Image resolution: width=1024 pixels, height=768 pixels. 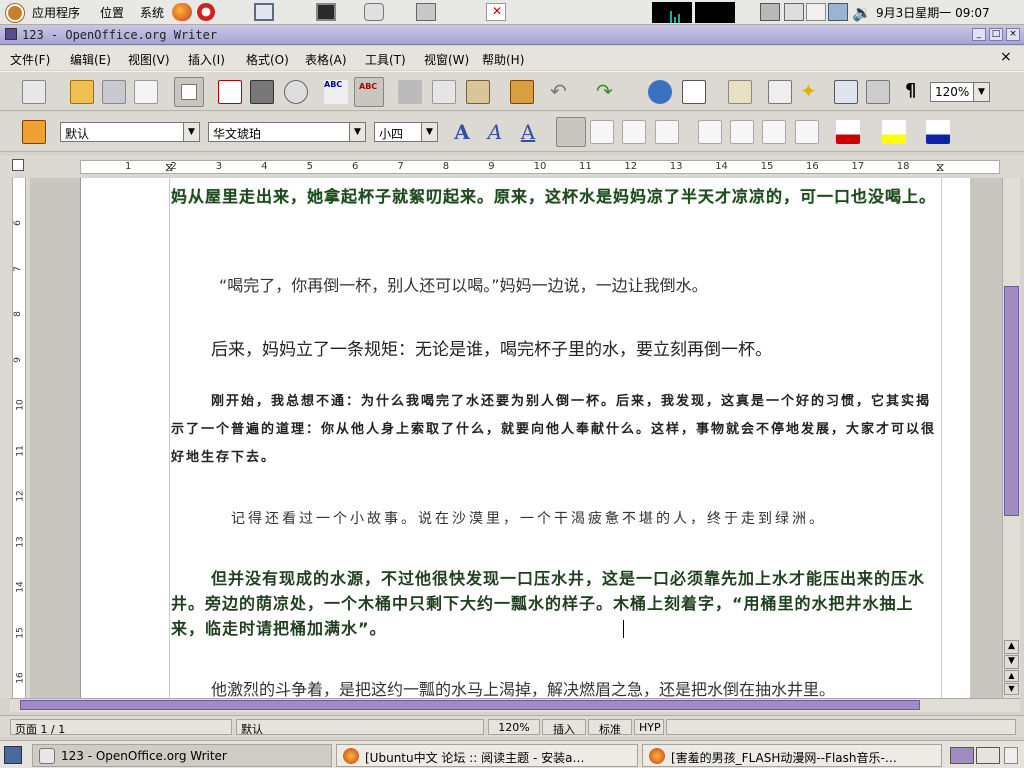 What do you see at coordinates (979, 34) in the screenshot?
I see `minimize-button: _` at bounding box center [979, 34].